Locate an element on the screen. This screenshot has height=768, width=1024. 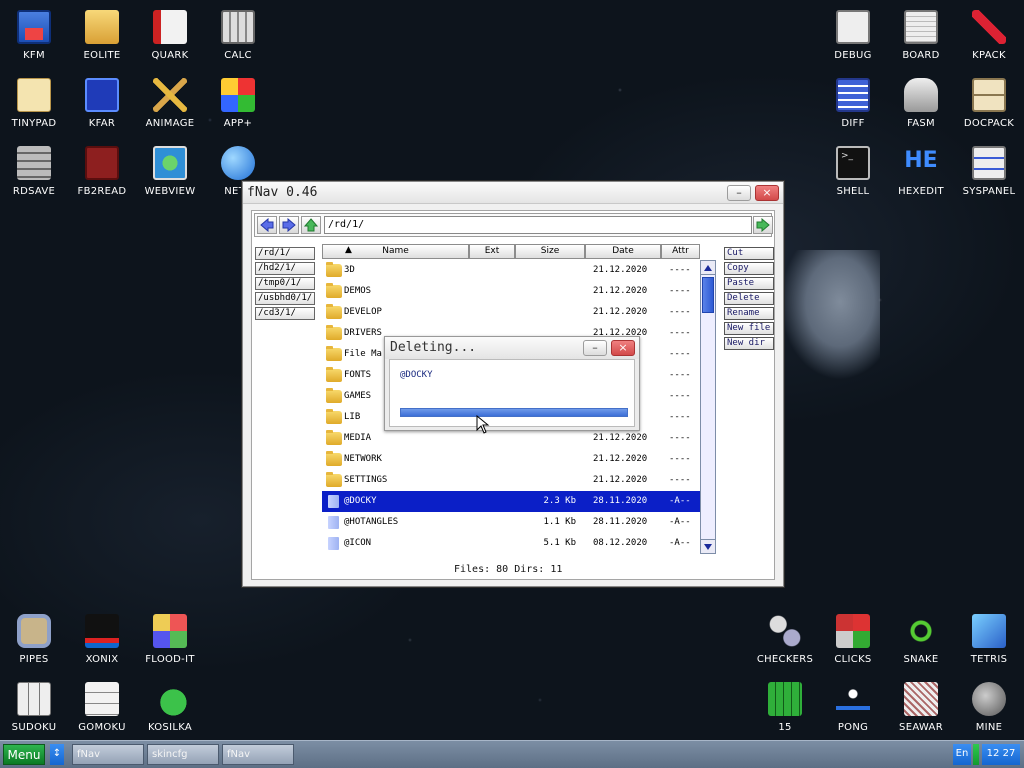
file-row: @ICON 5.1 Kb 08.12.2020 -A-- is located at coordinates (511, 543).